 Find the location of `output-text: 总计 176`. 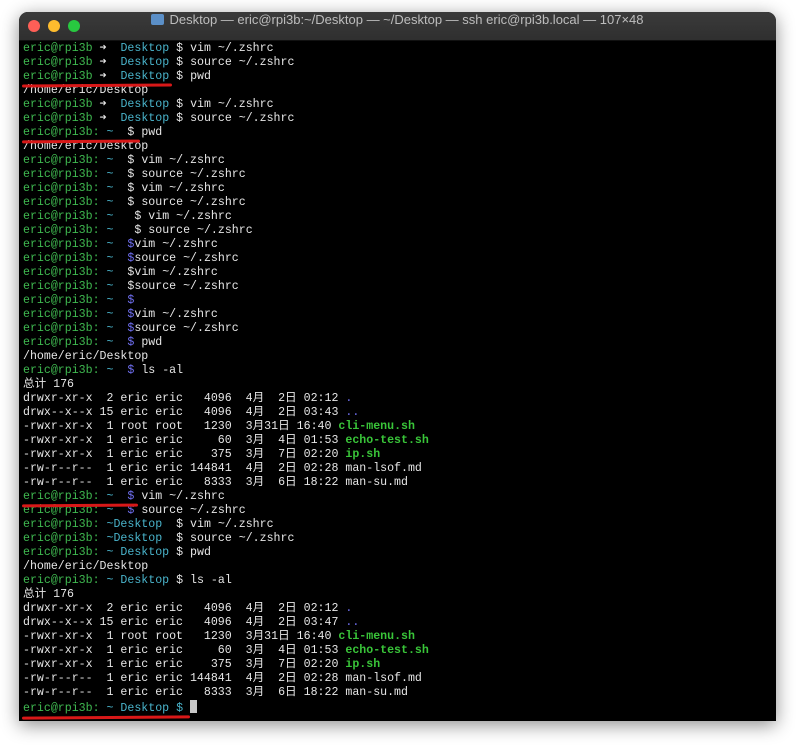

output-text: 总计 176 is located at coordinates (49, 384).